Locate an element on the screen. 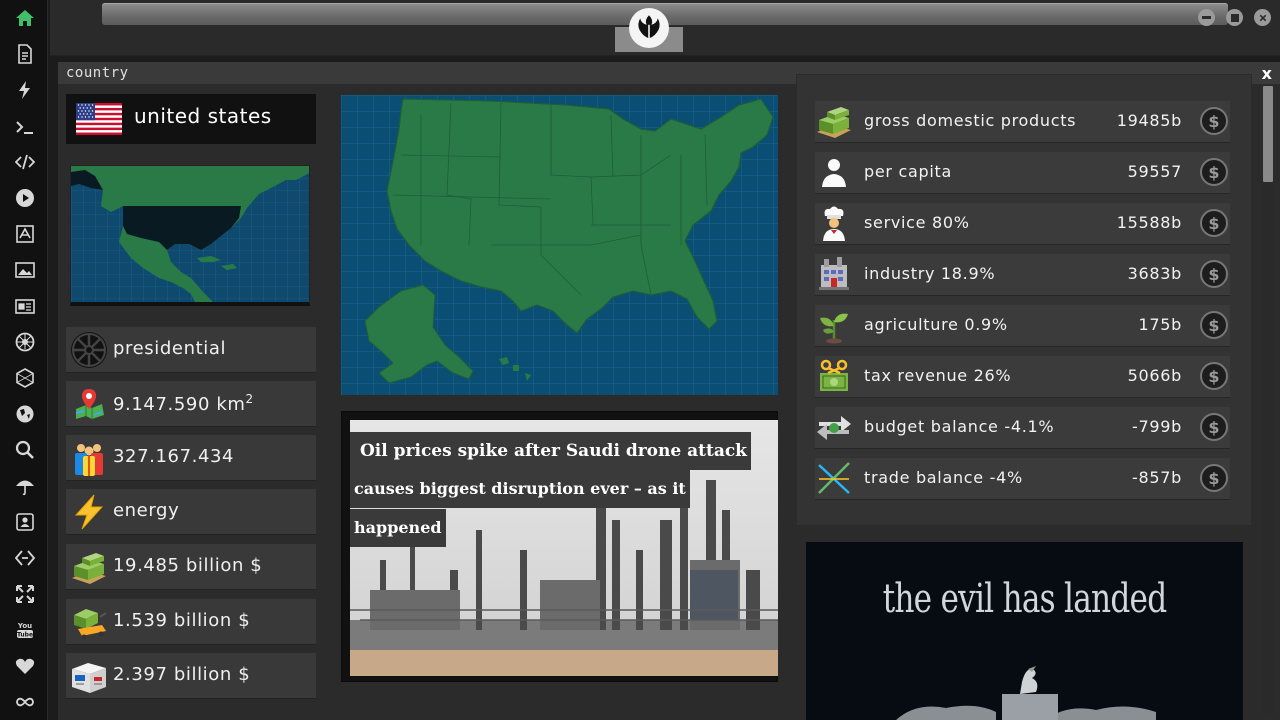 The height and width of the screenshot is (720, 1280). econ-value: -799b is located at coordinates (1157, 426).